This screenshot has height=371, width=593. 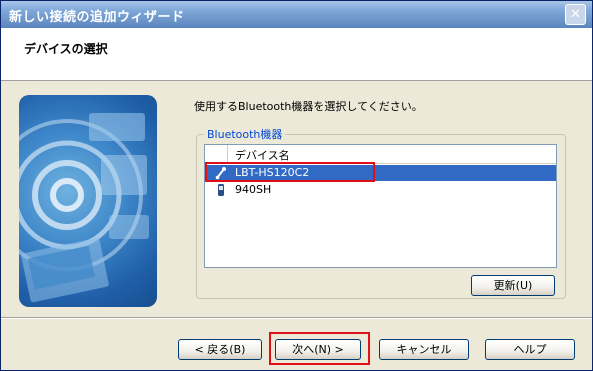 What do you see at coordinates (220, 349) in the screenshot?
I see `back-button: < 戻る(B)` at bounding box center [220, 349].